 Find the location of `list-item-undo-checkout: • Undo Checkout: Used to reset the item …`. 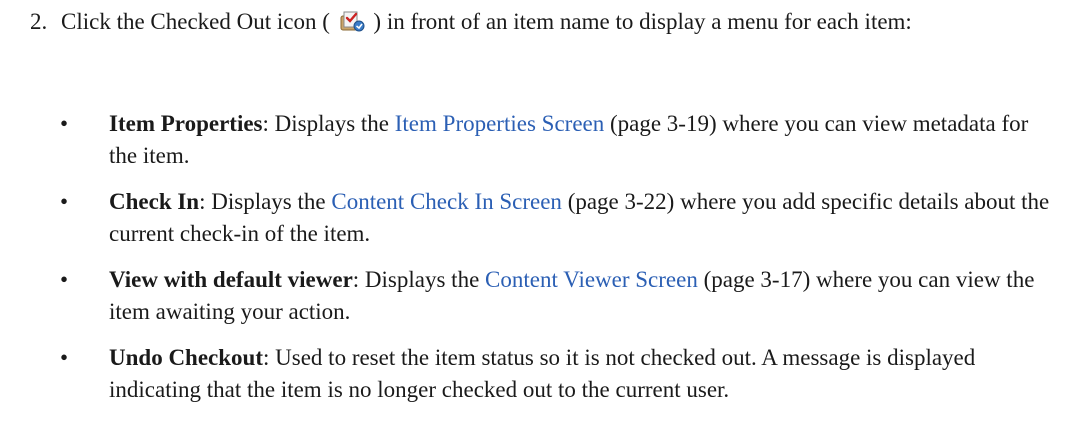

list-item-undo-checkout: • Undo Checkout: Used to reset the item … is located at coordinates (560, 374).